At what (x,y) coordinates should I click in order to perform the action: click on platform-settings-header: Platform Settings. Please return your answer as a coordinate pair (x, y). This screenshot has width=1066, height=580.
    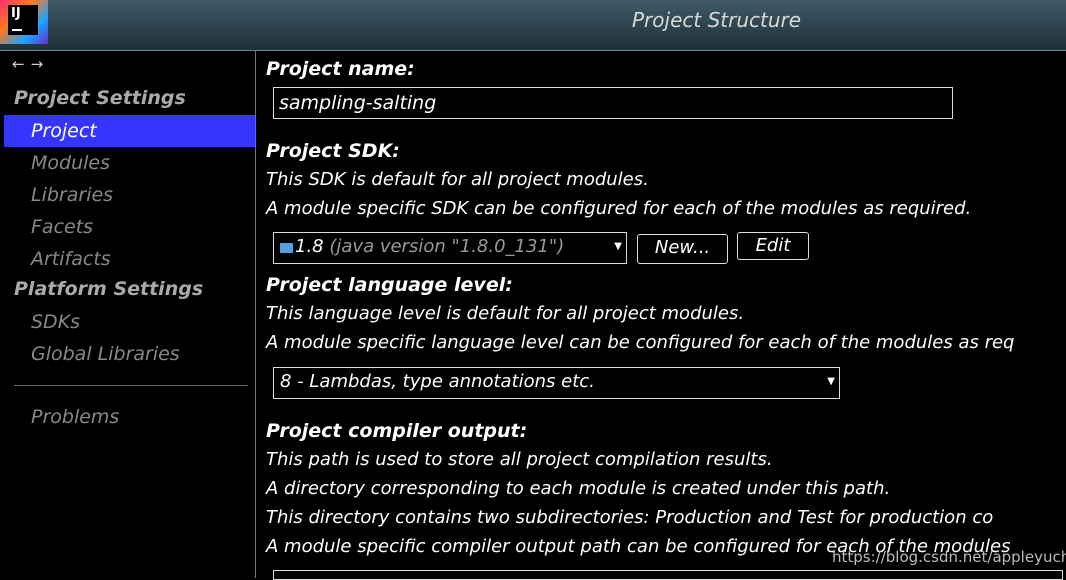
    Looking at the image, I should click on (109, 289).